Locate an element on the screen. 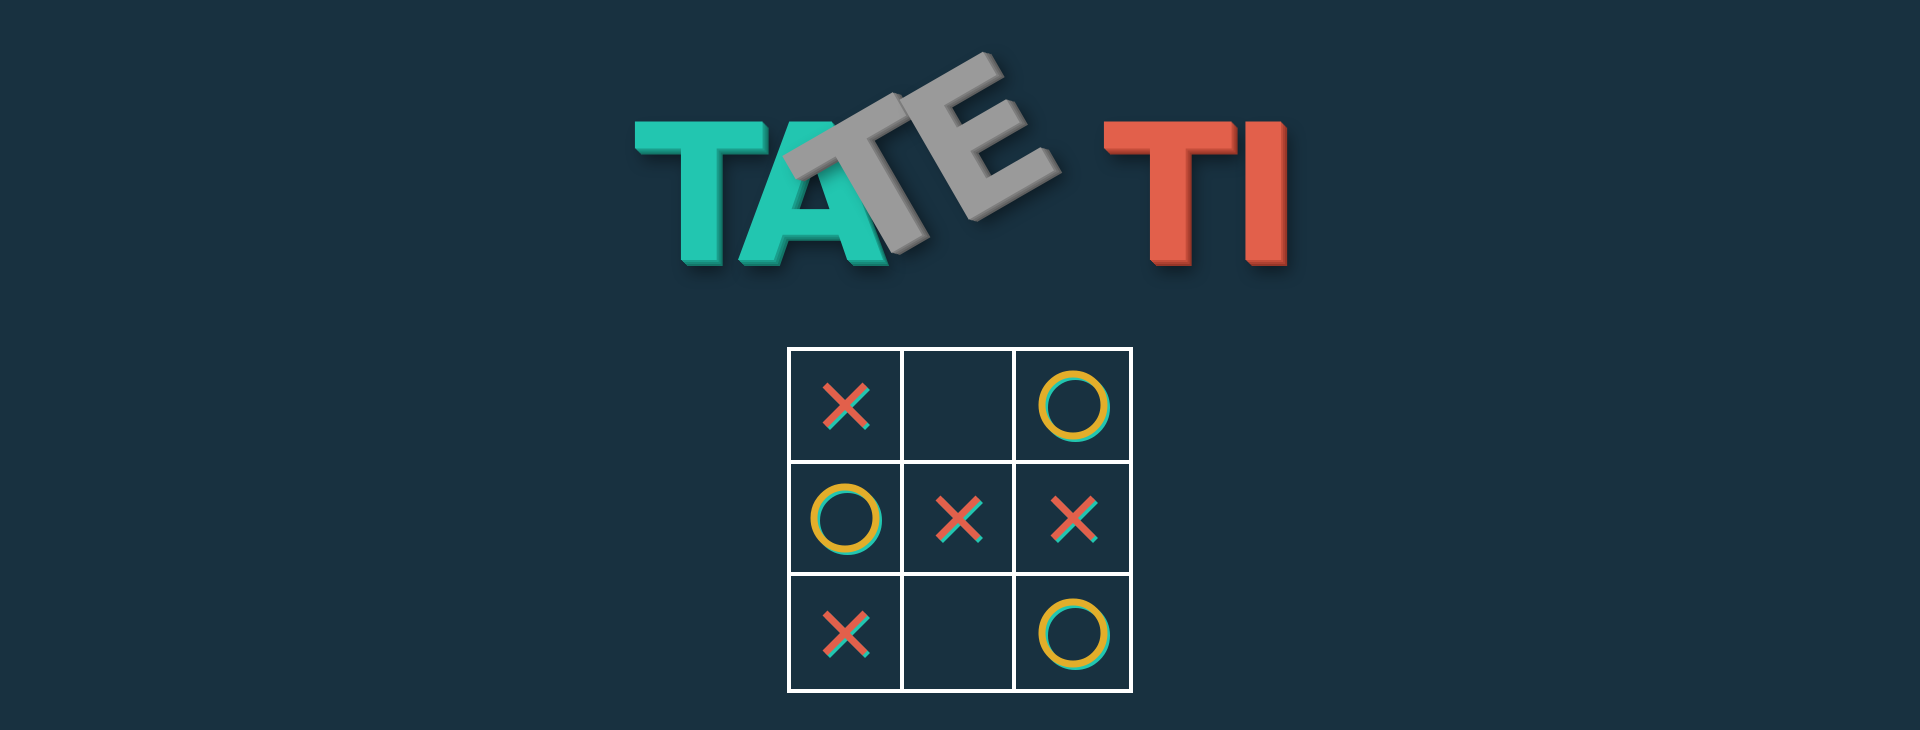 This screenshot has height=730, width=1920. title-letter-t3: T is located at coordinates (1168, 194).